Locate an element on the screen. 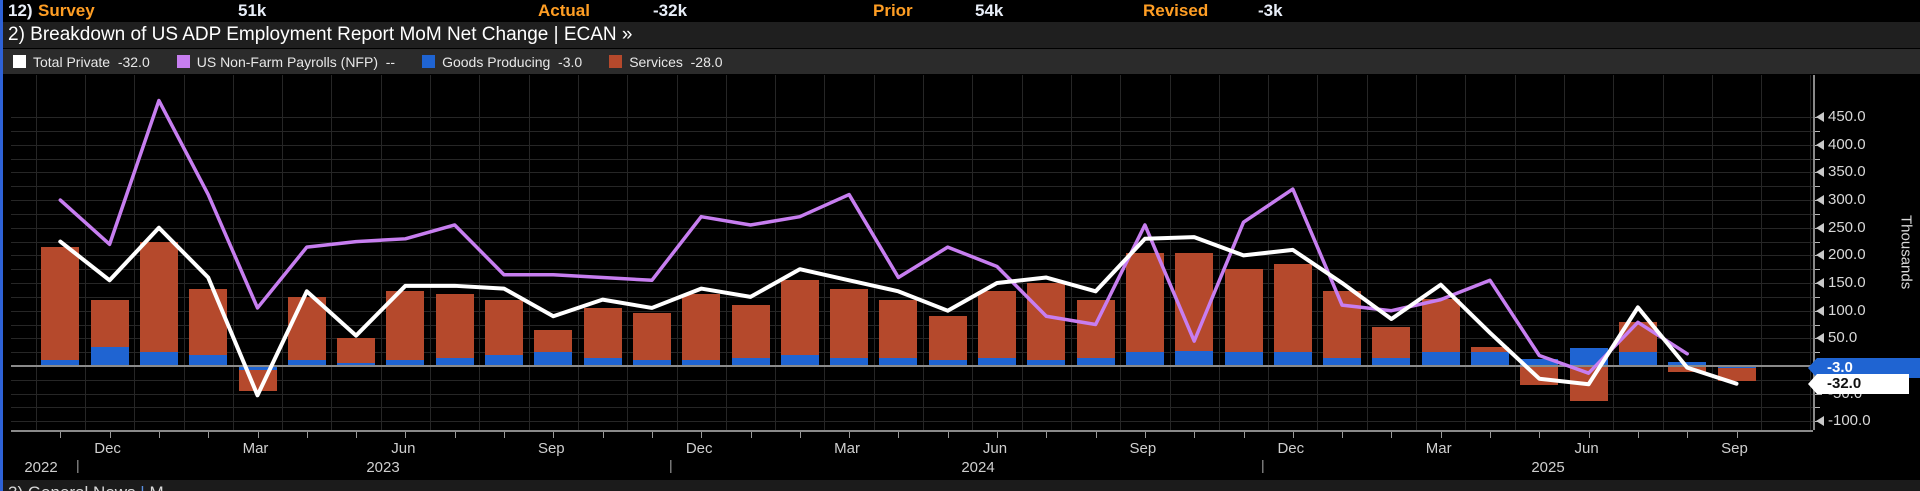 Image resolution: width=1920 pixels, height=491 pixels. y-tick-label: 50.0 is located at coordinates (1843, 338).